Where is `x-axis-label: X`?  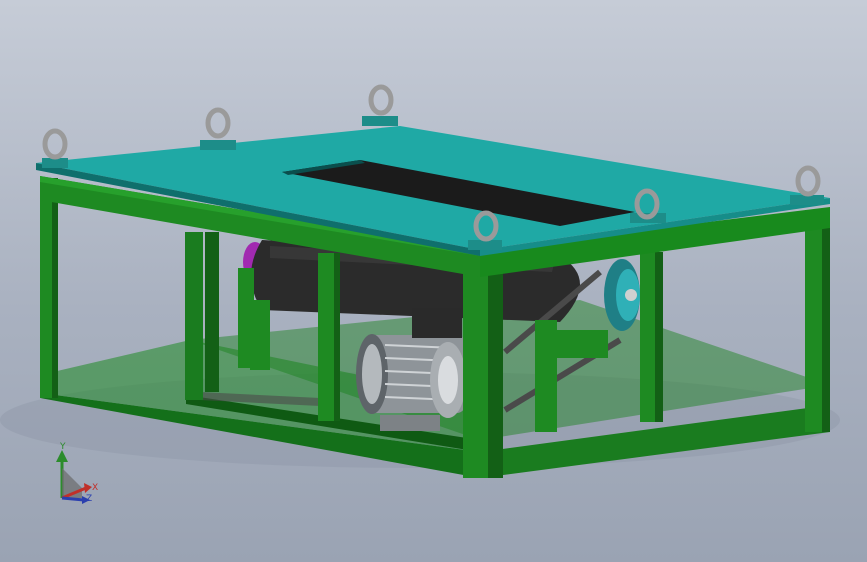 x-axis-label: X is located at coordinates (95, 488).